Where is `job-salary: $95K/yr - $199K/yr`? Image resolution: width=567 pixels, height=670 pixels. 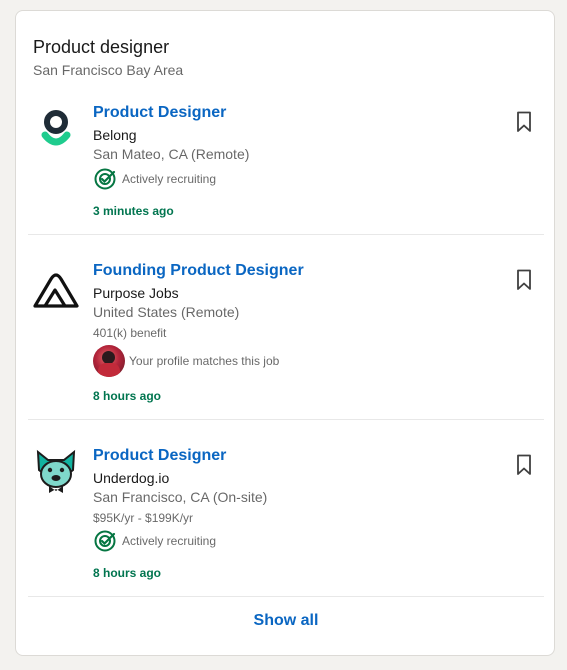
job-salary: $95K/yr - $199K/yr is located at coordinates (143, 518).